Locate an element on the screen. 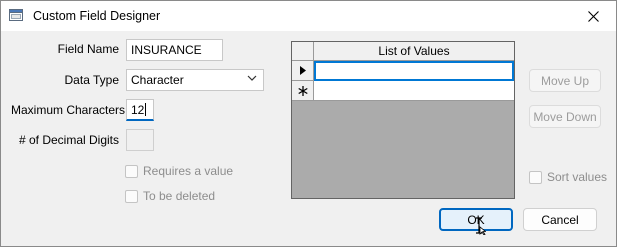 The height and width of the screenshot is (247, 617). current-row-arrow-icon is located at coordinates (302, 70).